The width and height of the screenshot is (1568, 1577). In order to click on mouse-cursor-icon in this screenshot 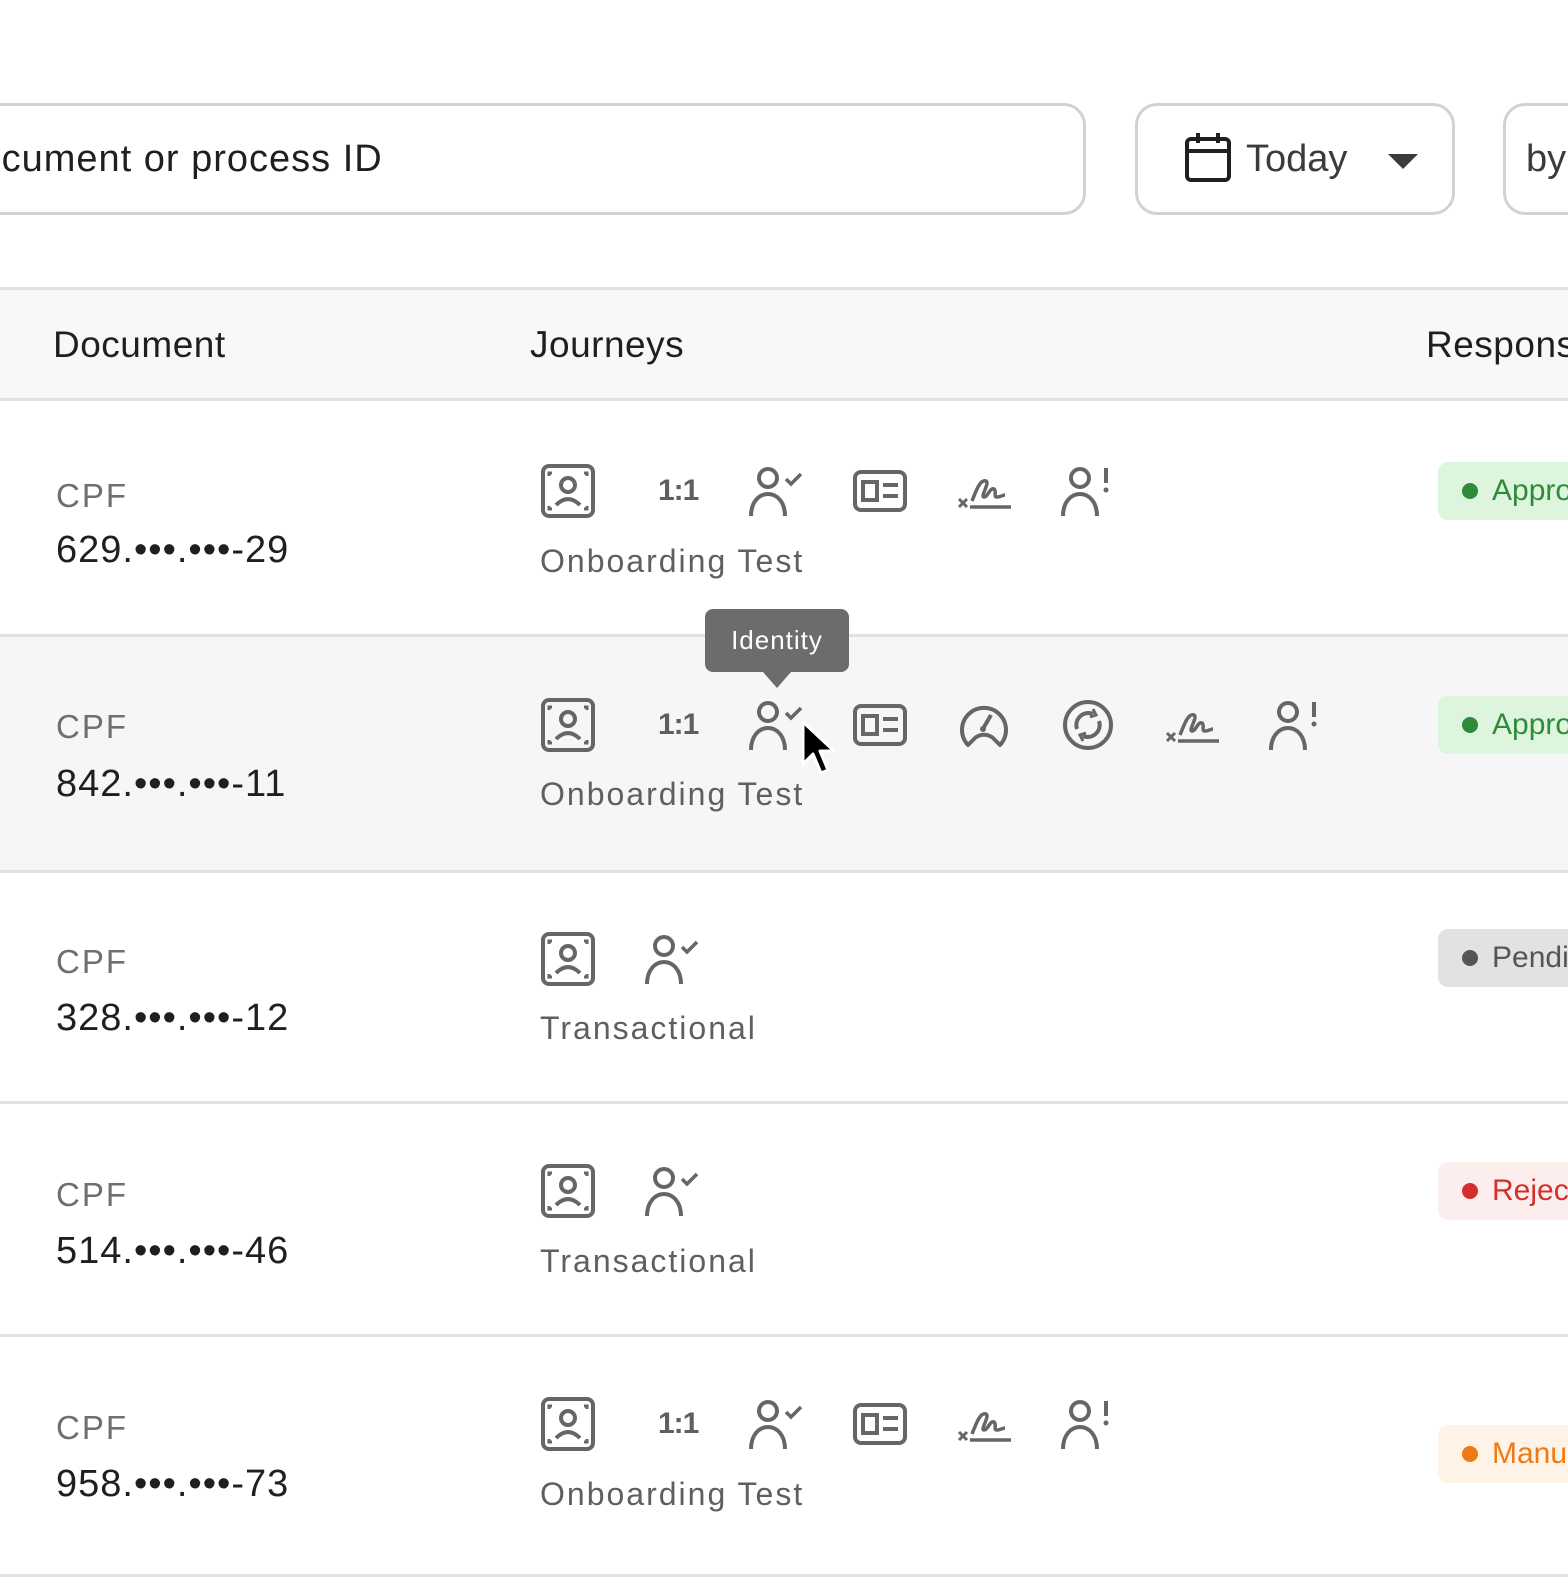, I will do `click(820, 752)`.